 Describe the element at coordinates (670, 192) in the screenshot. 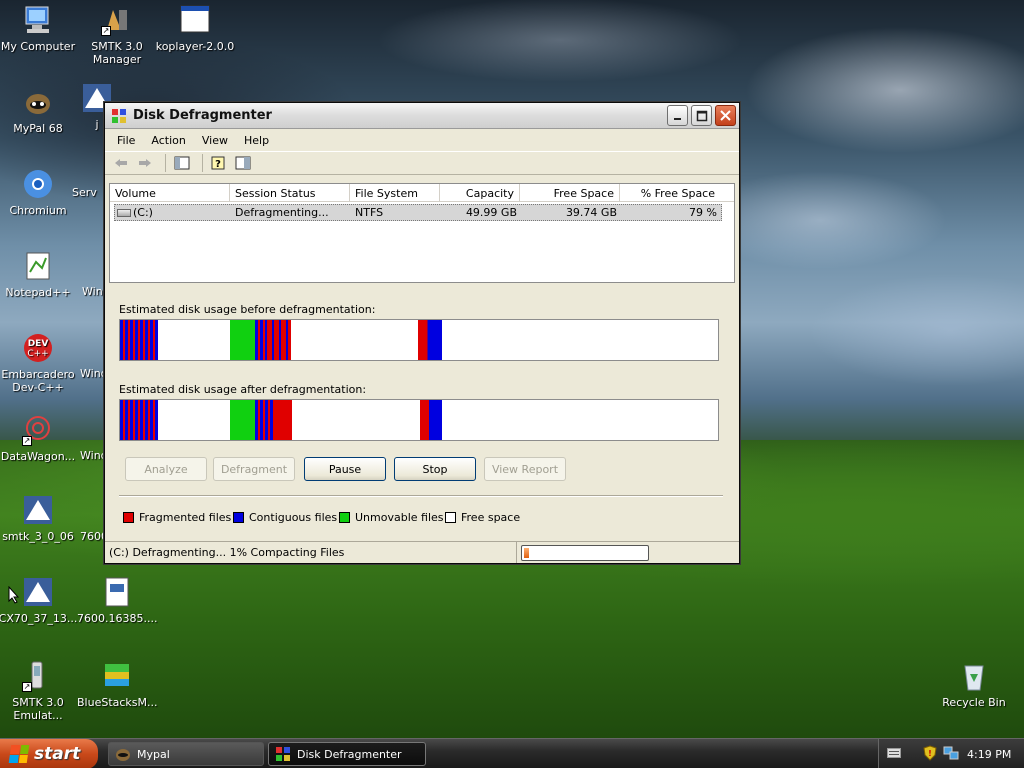

I see `column-percent-free-space: % Free Space` at that location.